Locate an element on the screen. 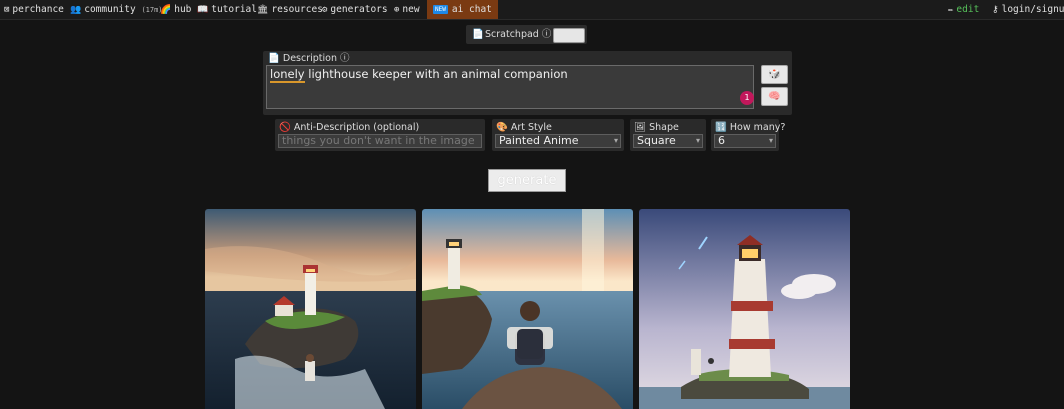  shape-value: Square is located at coordinates (656, 140).